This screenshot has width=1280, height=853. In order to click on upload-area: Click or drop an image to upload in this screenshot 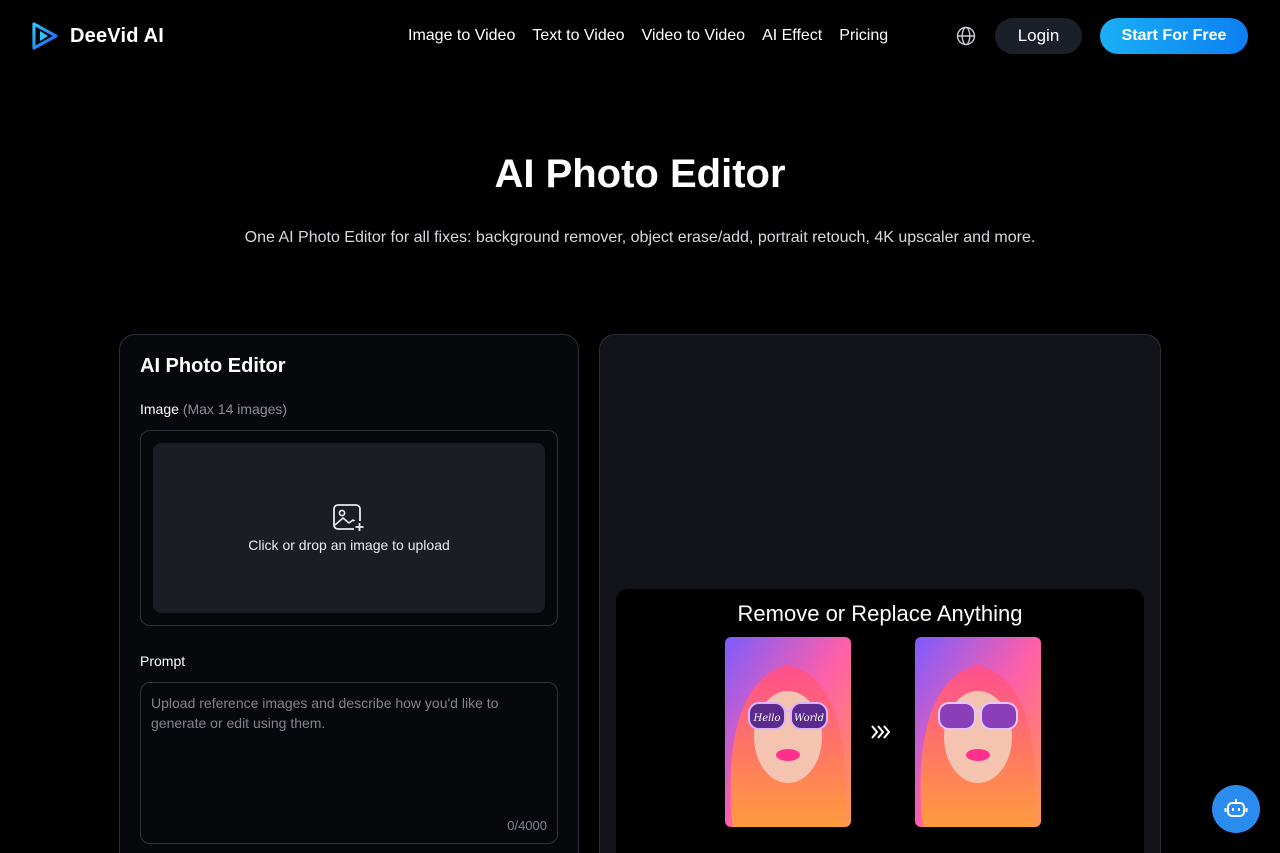, I will do `click(349, 528)`.